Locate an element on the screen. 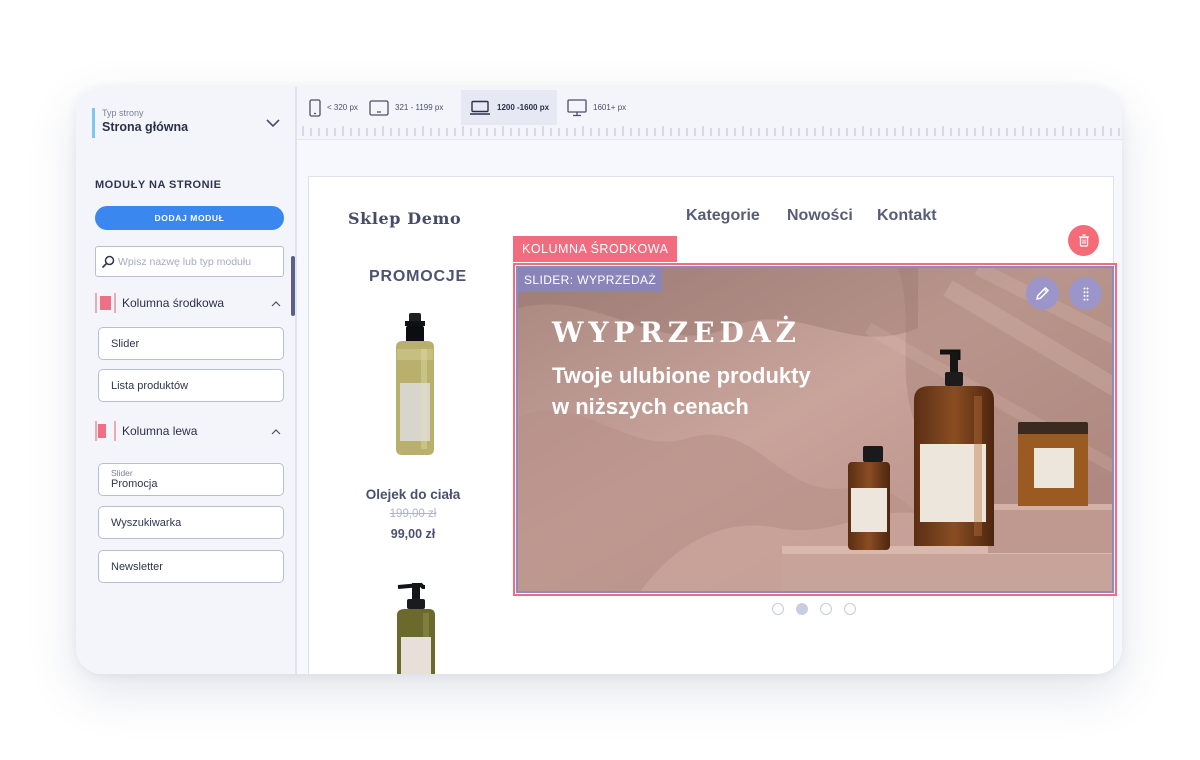 Image resolution: width=1200 pixels, height=760 pixels. breakpoint-label: 321 - 1199 px is located at coordinates (419, 107).